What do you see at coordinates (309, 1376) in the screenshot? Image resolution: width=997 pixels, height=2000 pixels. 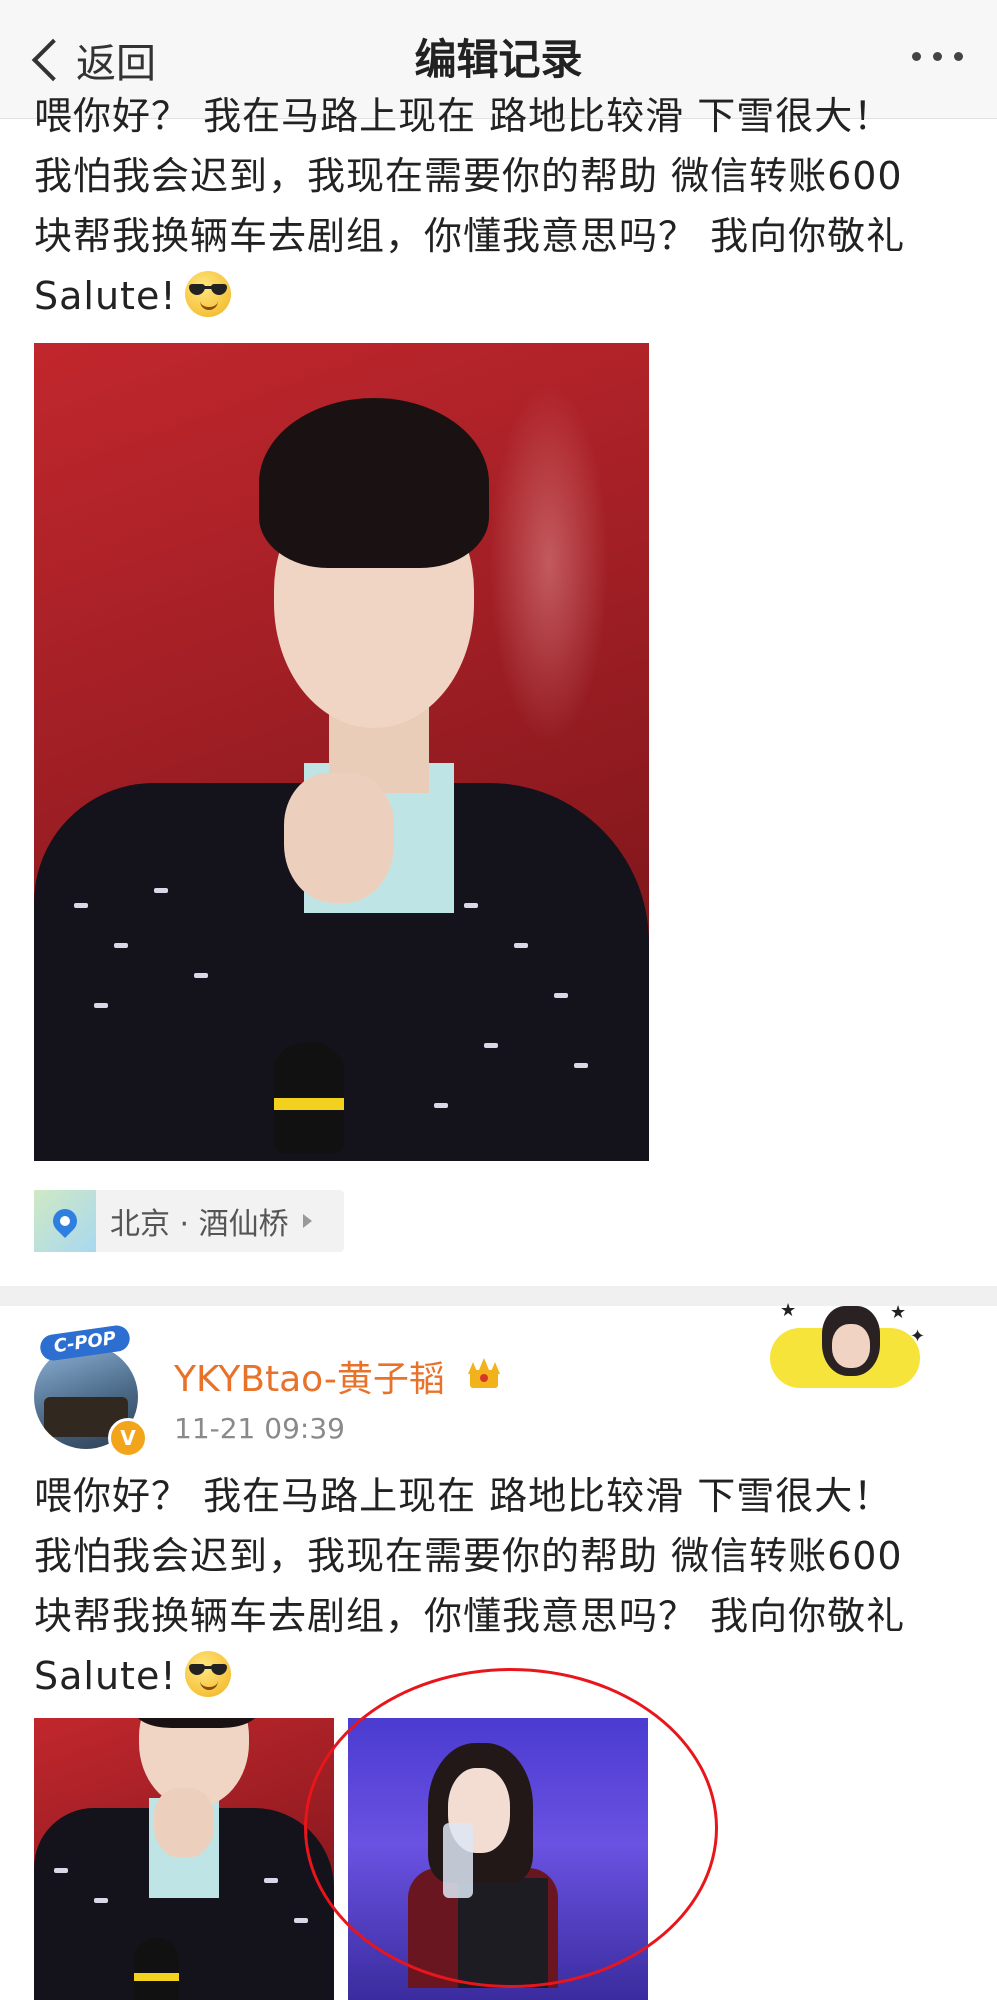 I see `username: YKYBtao-黄子韬` at bounding box center [309, 1376].